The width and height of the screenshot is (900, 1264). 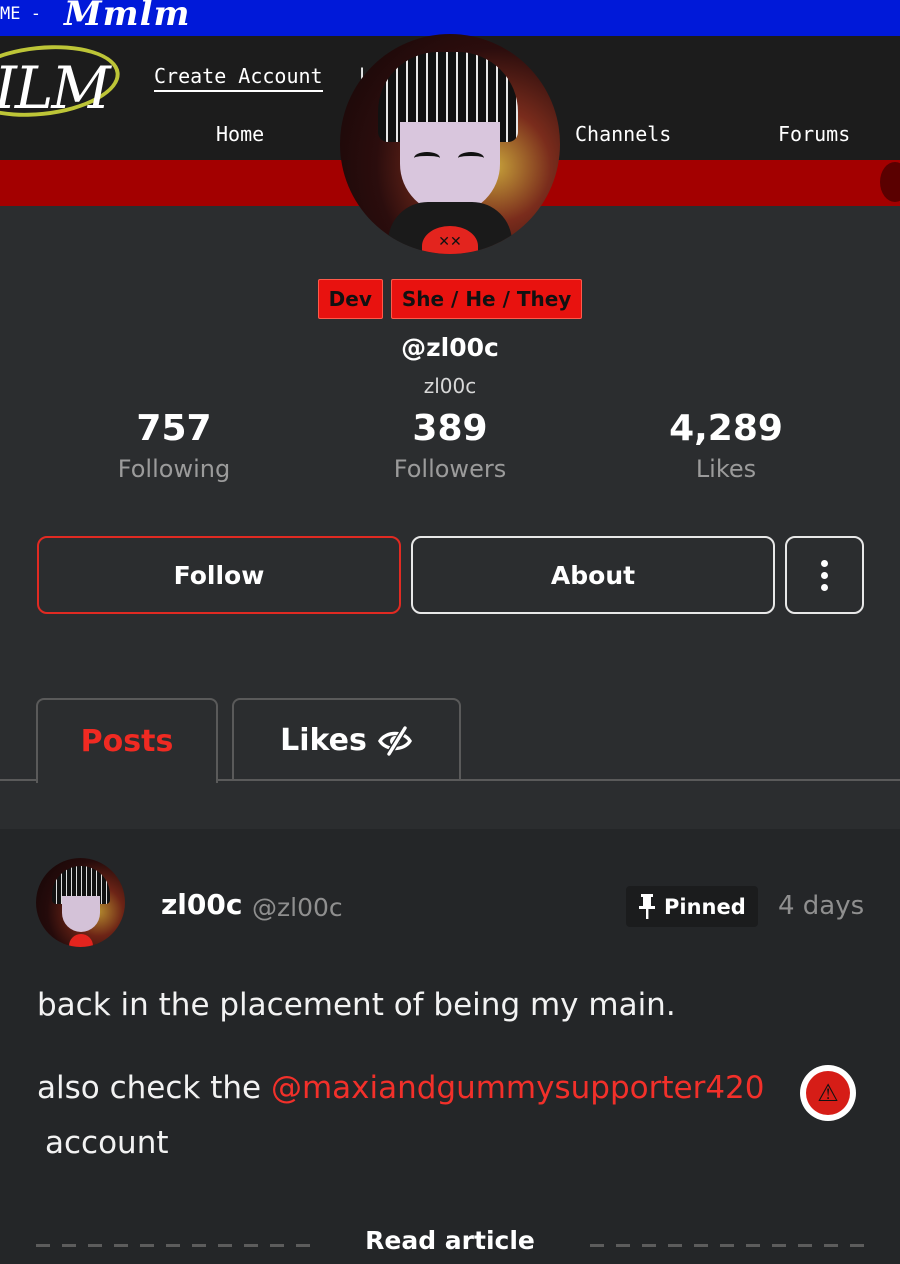 What do you see at coordinates (174, 428) in the screenshot?
I see `stat-value: 757` at bounding box center [174, 428].